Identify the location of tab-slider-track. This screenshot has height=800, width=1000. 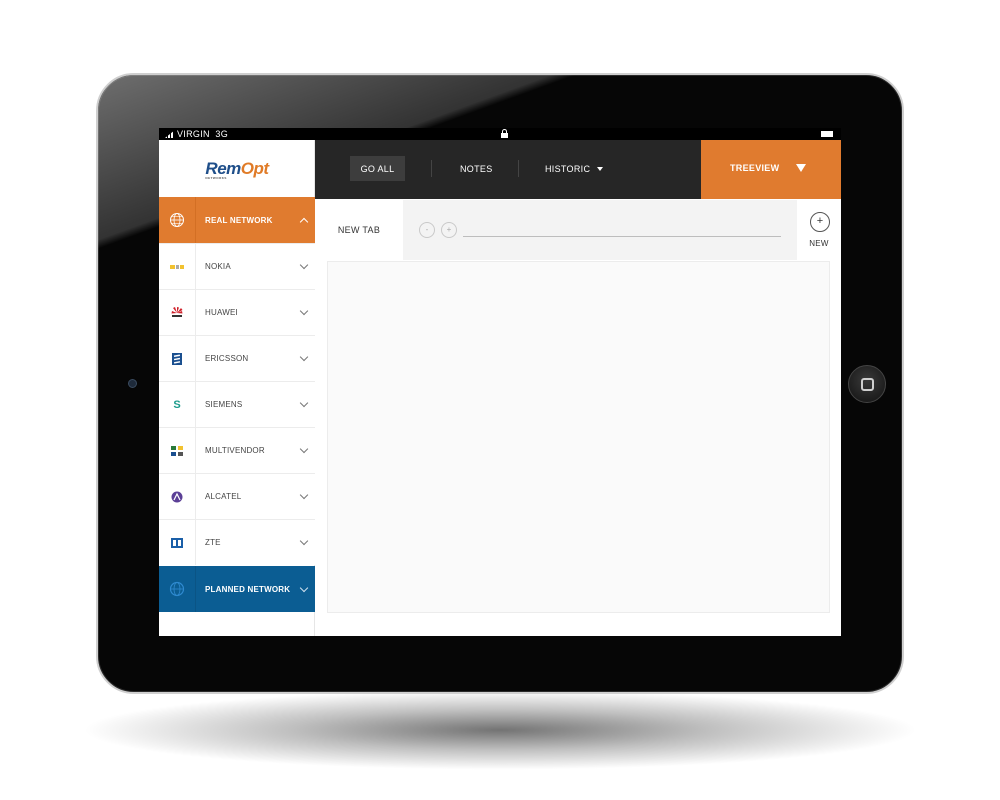
(622, 236).